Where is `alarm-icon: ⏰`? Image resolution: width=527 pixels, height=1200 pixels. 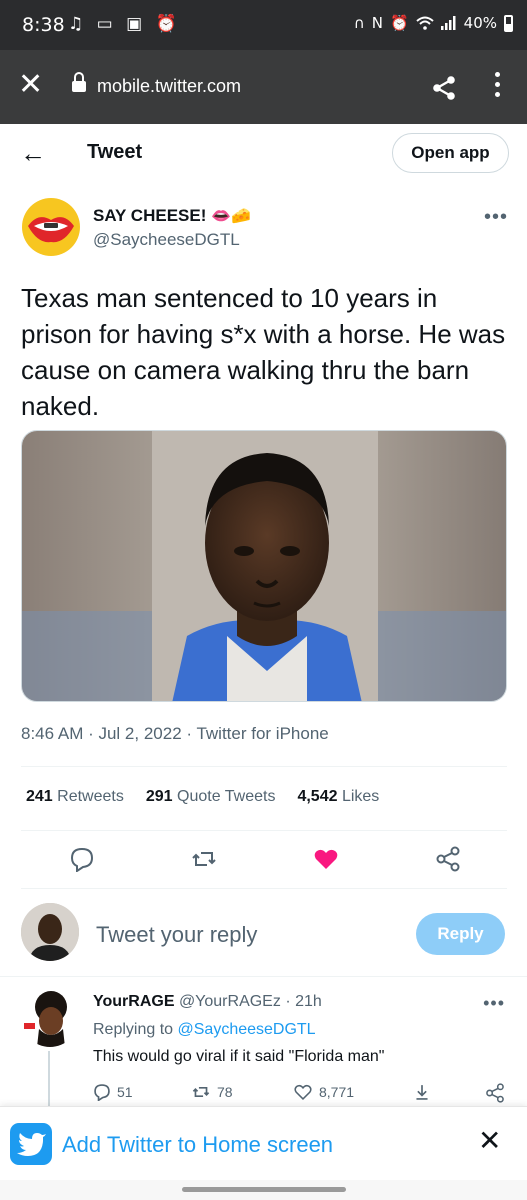 alarm-icon: ⏰ is located at coordinates (399, 23).